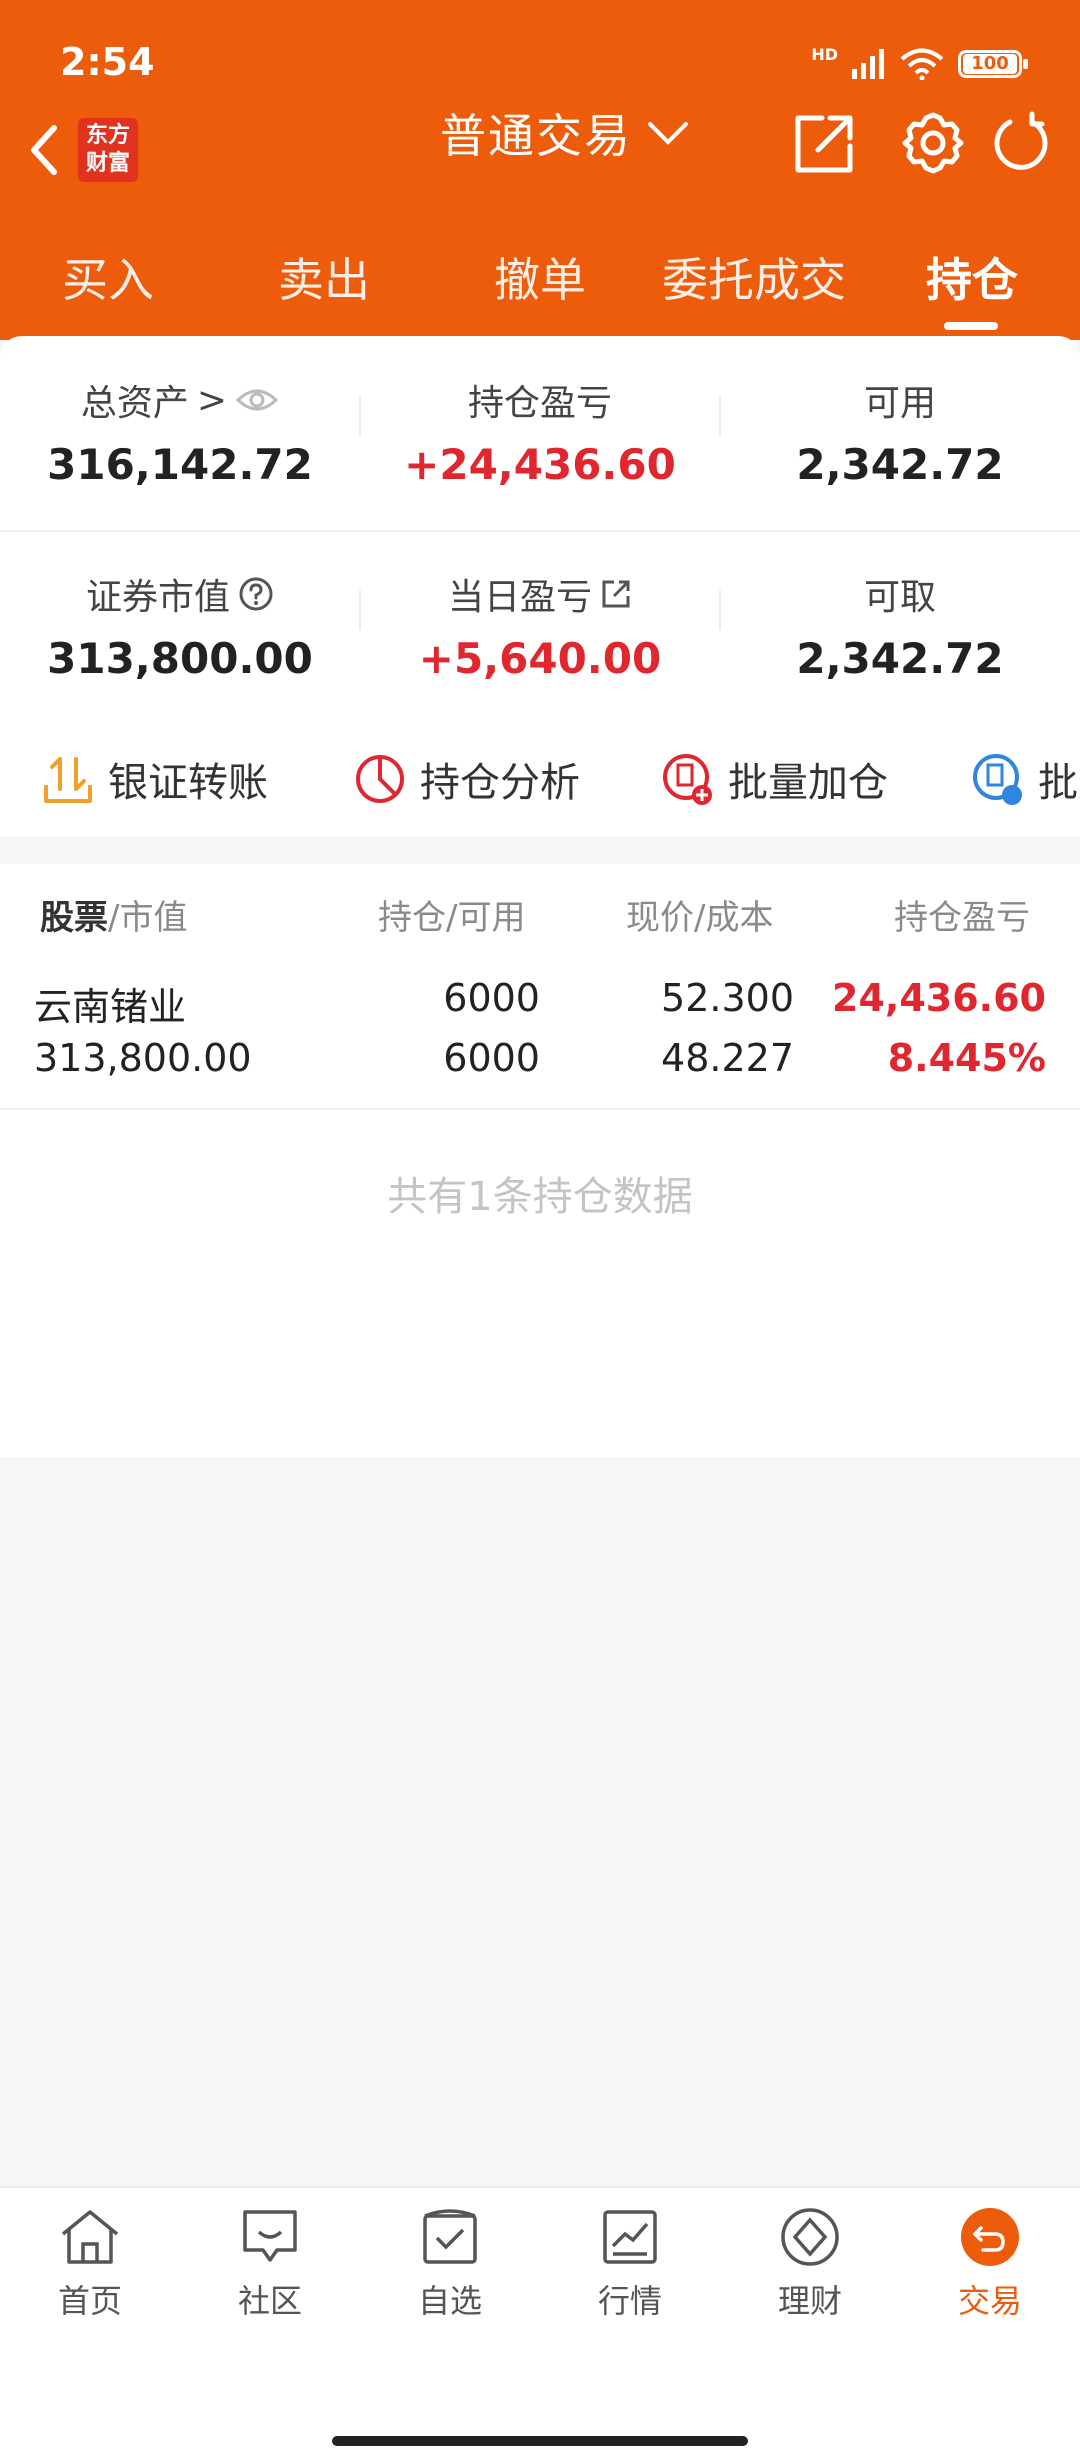  Describe the element at coordinates (825, 143) in the screenshot. I see `share-icon` at that location.